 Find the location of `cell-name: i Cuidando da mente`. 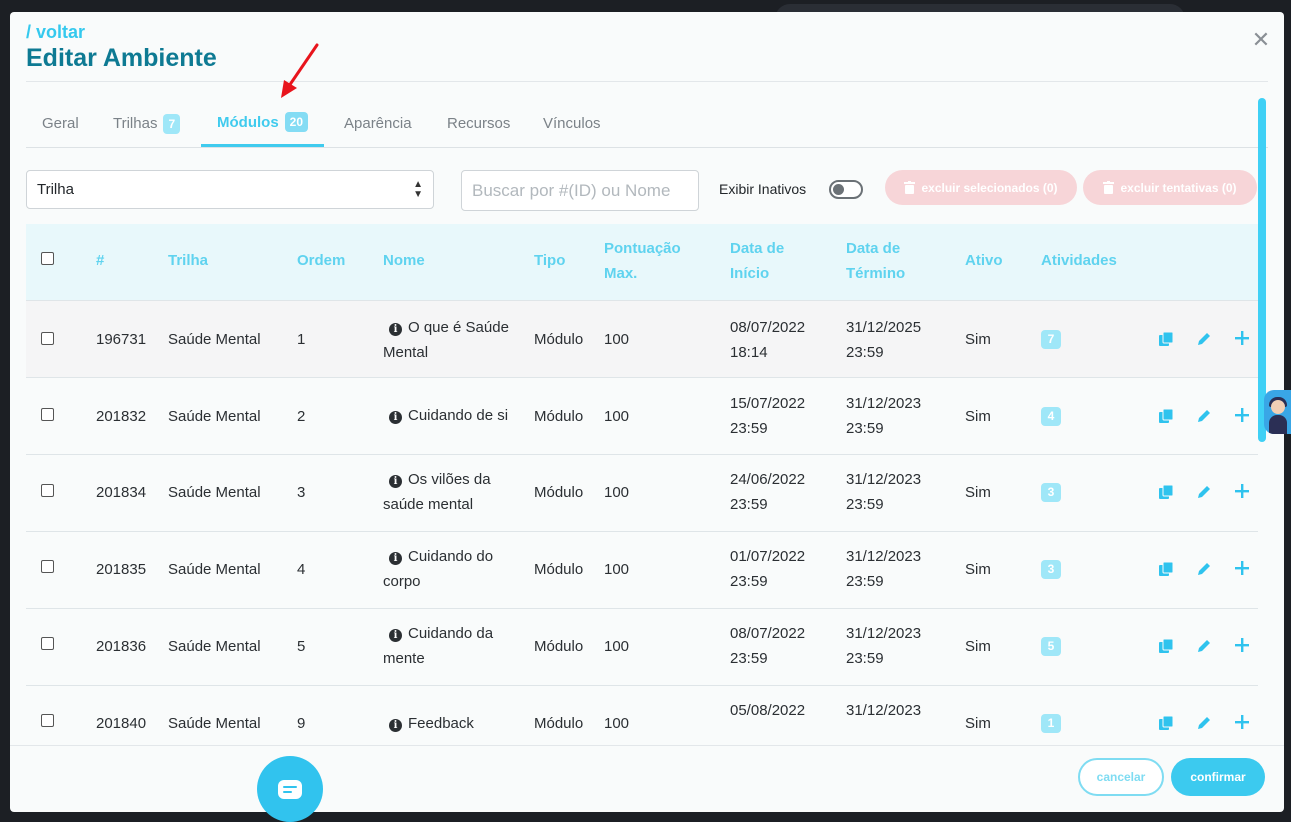

cell-name: i Cuidando da mente is located at coordinates (454, 646).